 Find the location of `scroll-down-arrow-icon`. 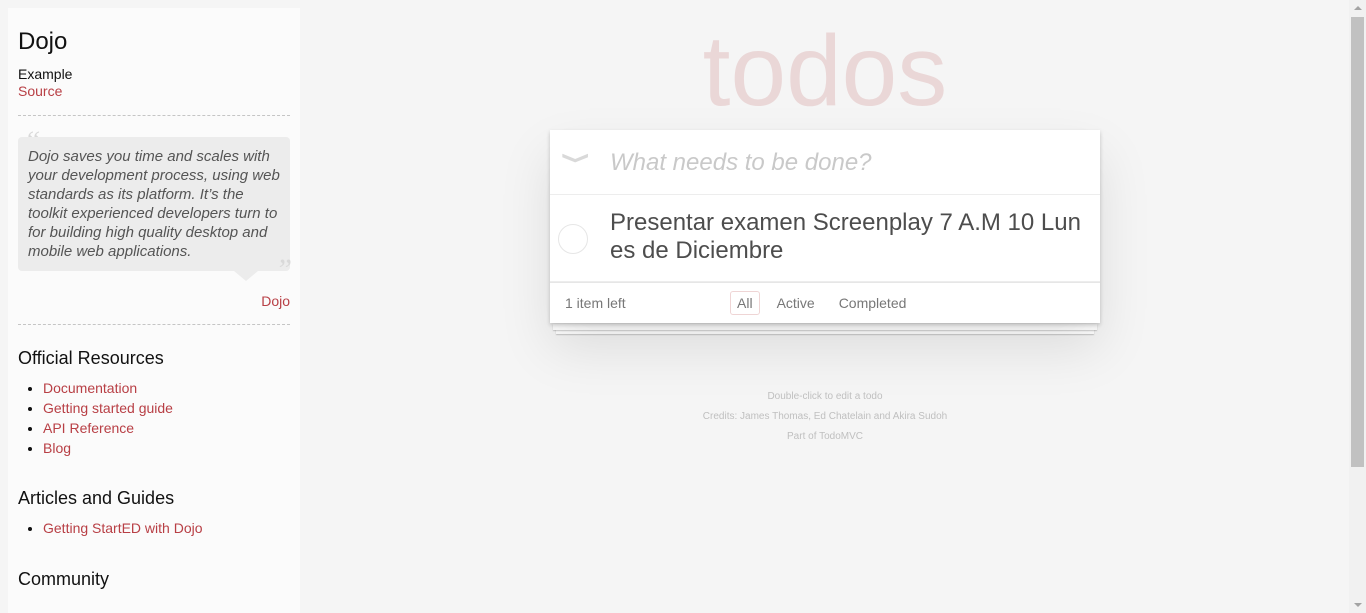

scroll-down-arrow-icon is located at coordinates (1358, 605).